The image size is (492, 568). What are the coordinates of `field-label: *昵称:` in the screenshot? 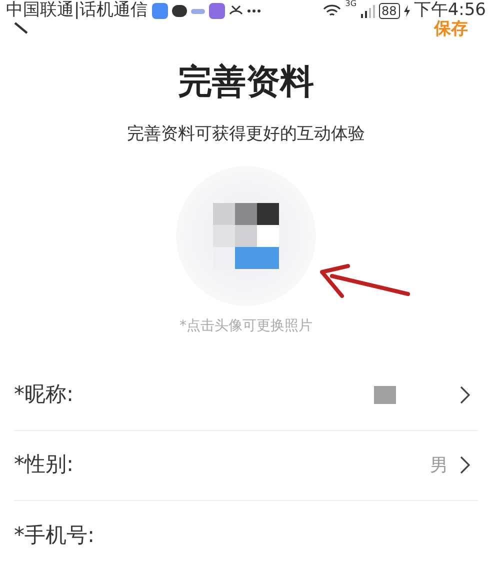 It's located at (44, 394).